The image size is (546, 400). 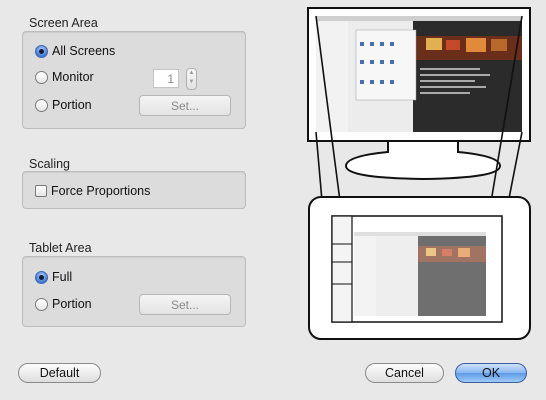 I want to click on all-screens-option: All Screens, so click(x=75, y=51).